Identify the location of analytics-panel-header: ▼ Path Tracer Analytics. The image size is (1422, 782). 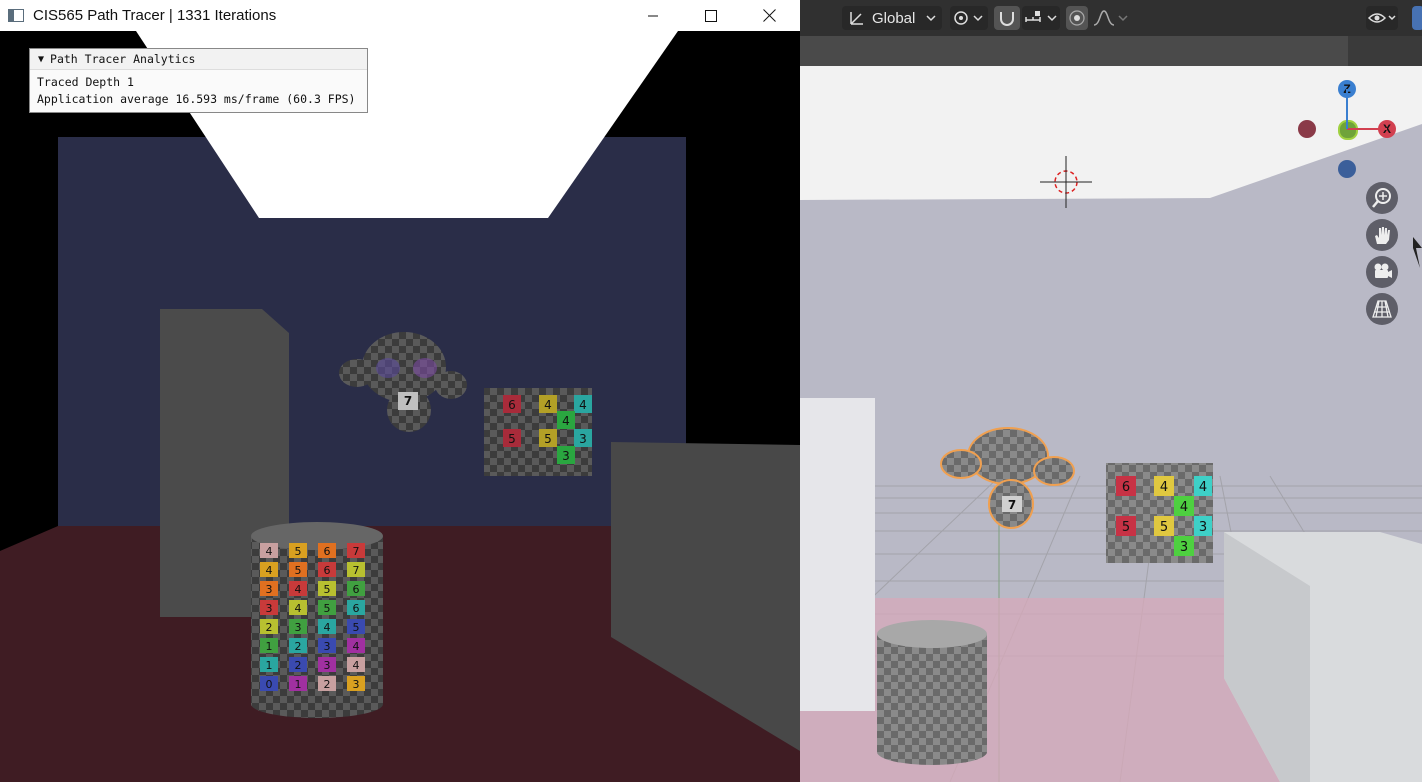
(198, 59).